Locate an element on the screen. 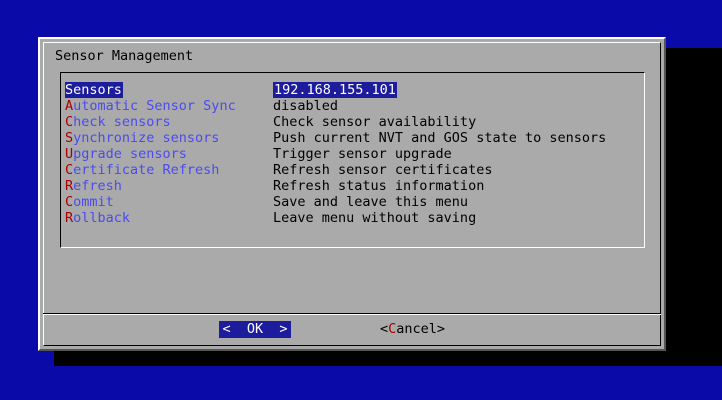  menu-item: Check sensors Check sensor availability is located at coordinates (354, 122).